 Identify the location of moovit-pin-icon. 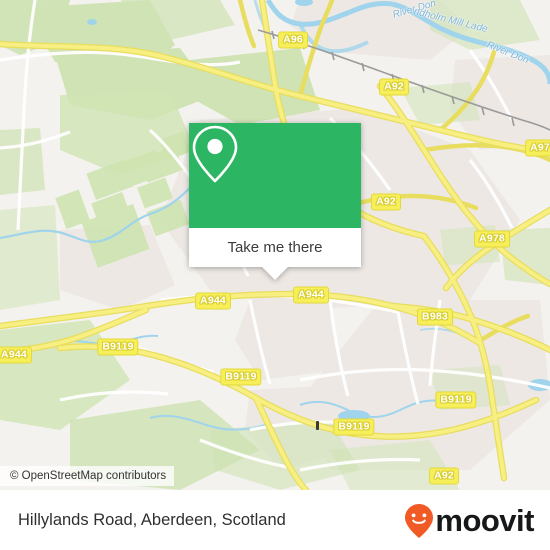
(419, 520).